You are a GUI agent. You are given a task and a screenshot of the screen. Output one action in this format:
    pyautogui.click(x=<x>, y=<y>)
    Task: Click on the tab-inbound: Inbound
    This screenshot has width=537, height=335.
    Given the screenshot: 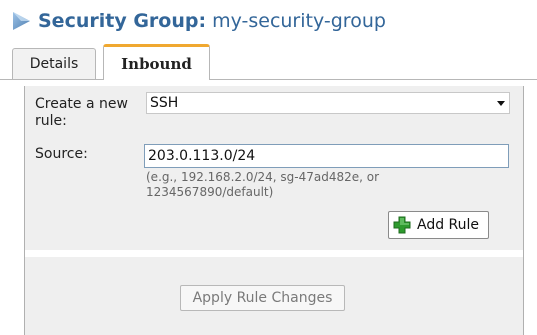 What is the action you would take?
    pyautogui.click(x=156, y=62)
    